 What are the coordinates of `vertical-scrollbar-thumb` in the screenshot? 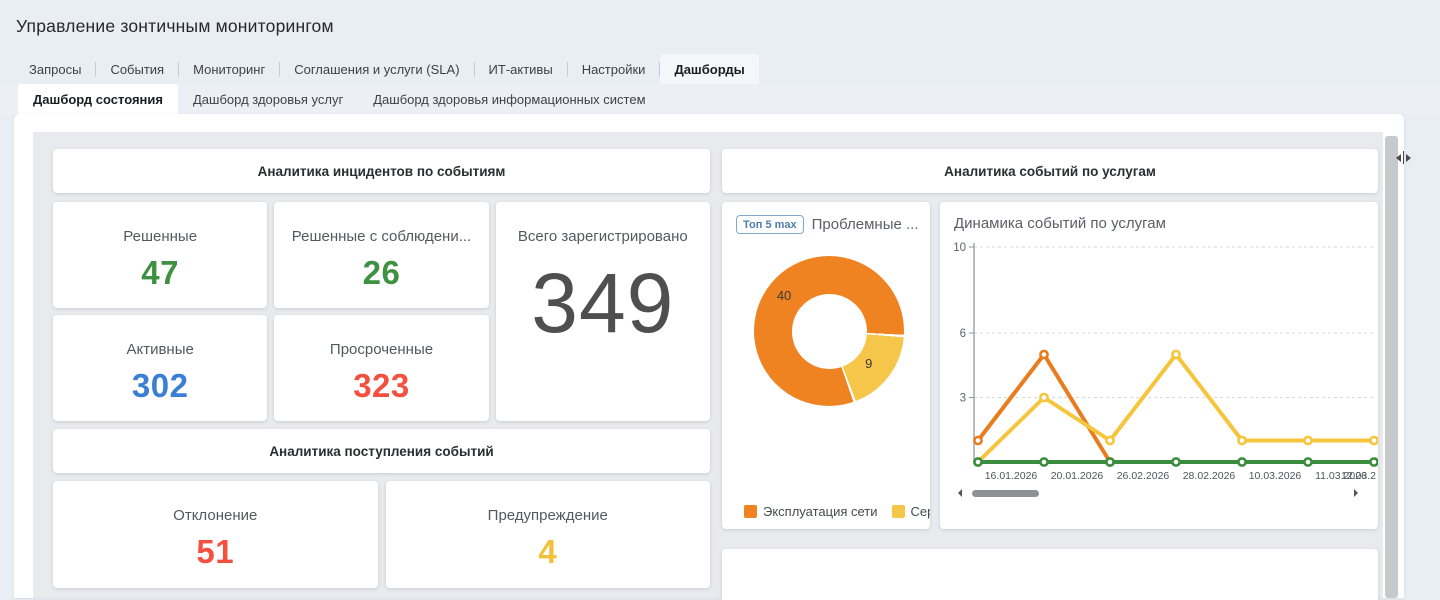 It's located at (1391, 367).